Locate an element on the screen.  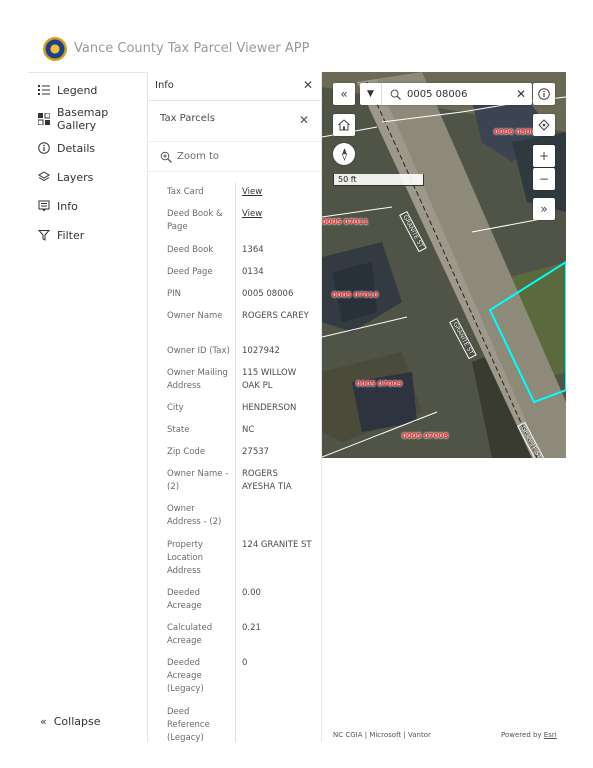
locate-button is located at coordinates (544, 125).